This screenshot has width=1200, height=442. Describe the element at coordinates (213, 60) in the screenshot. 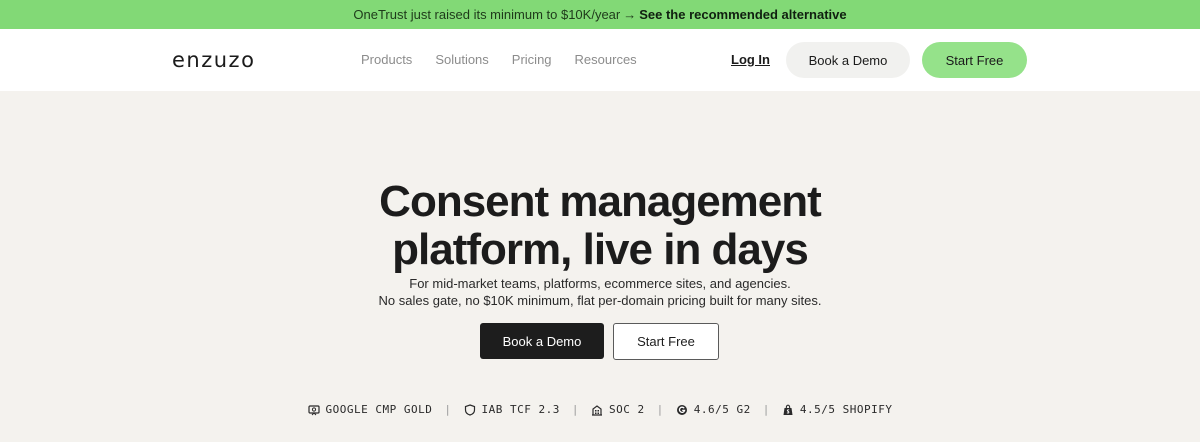

I see `logo: enzuzo` at that location.